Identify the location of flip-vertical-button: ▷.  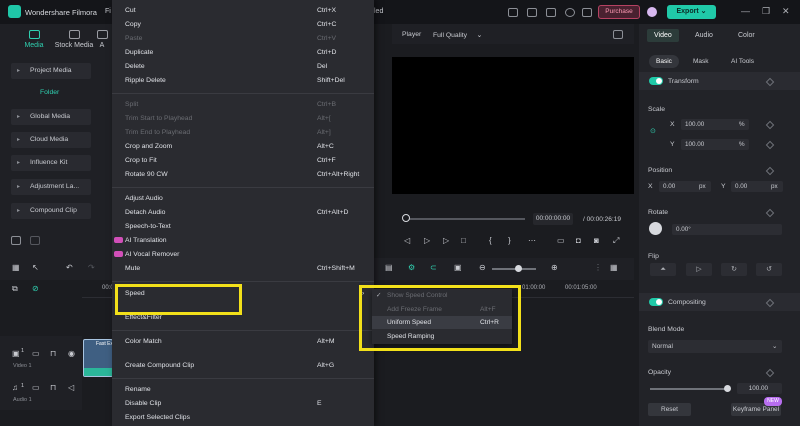
(699, 269).